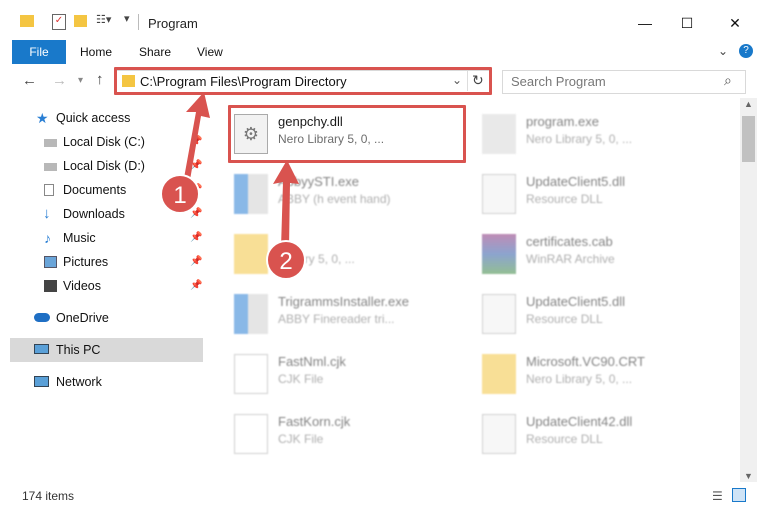 The height and width of the screenshot is (521, 769). I want to click on callout-badge-1: 1, so click(180, 194).